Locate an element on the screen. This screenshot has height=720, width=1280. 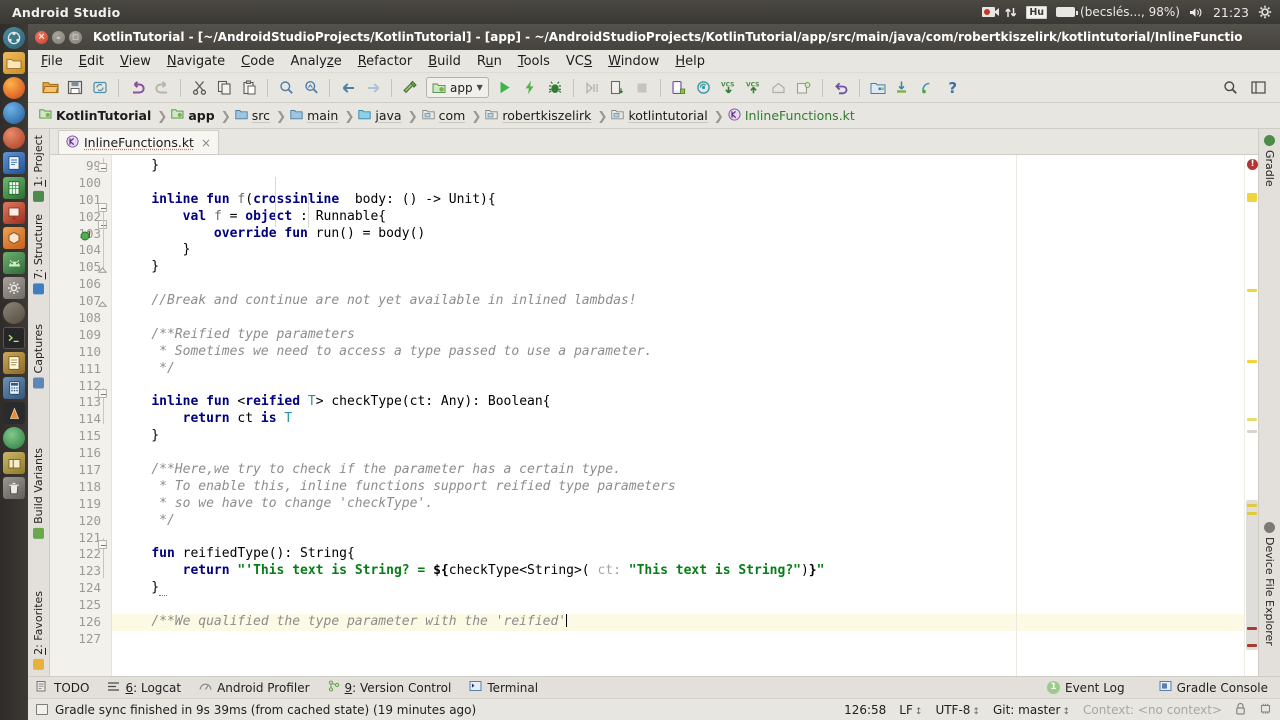
power-gear-icon is located at coordinates (1265, 12).